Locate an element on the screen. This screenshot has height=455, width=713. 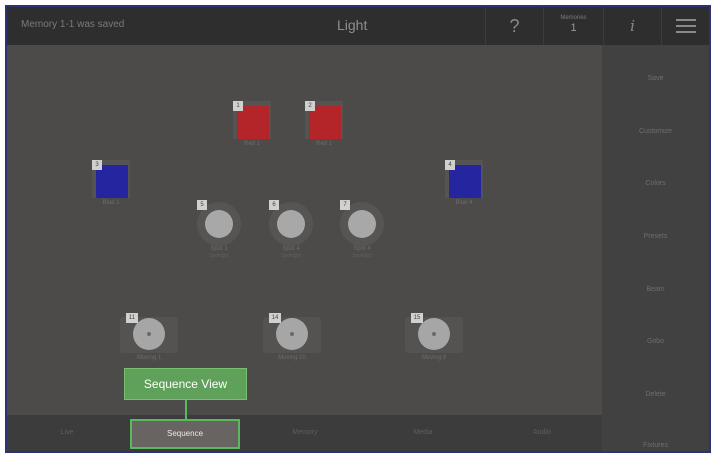
memories-label: Memories is located at coordinates (573, 18).